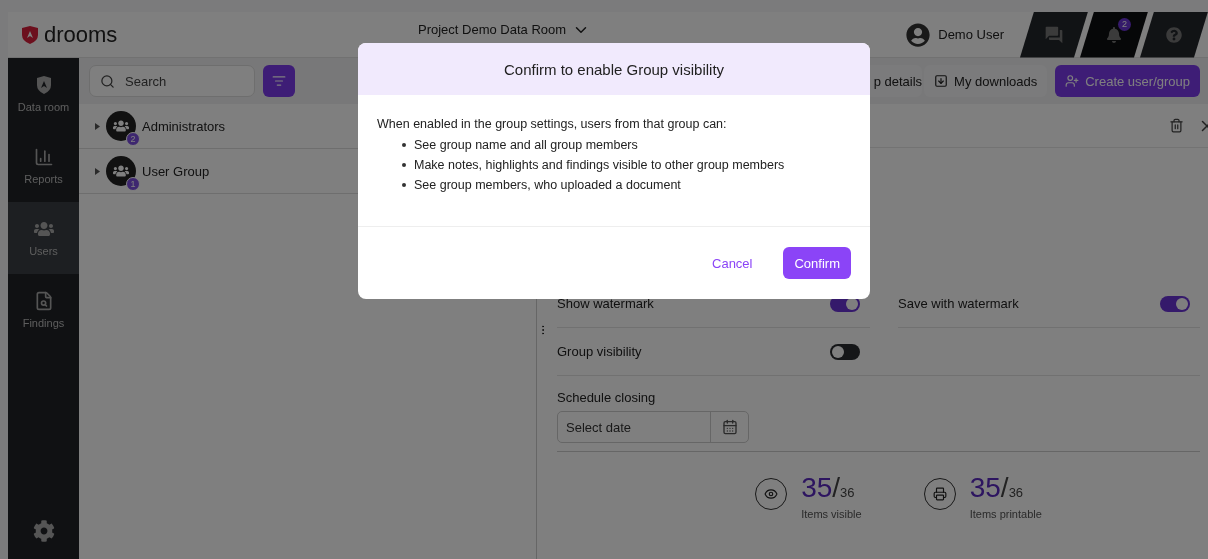 The height and width of the screenshot is (559, 1208). I want to click on settings-icon, so click(43, 531).